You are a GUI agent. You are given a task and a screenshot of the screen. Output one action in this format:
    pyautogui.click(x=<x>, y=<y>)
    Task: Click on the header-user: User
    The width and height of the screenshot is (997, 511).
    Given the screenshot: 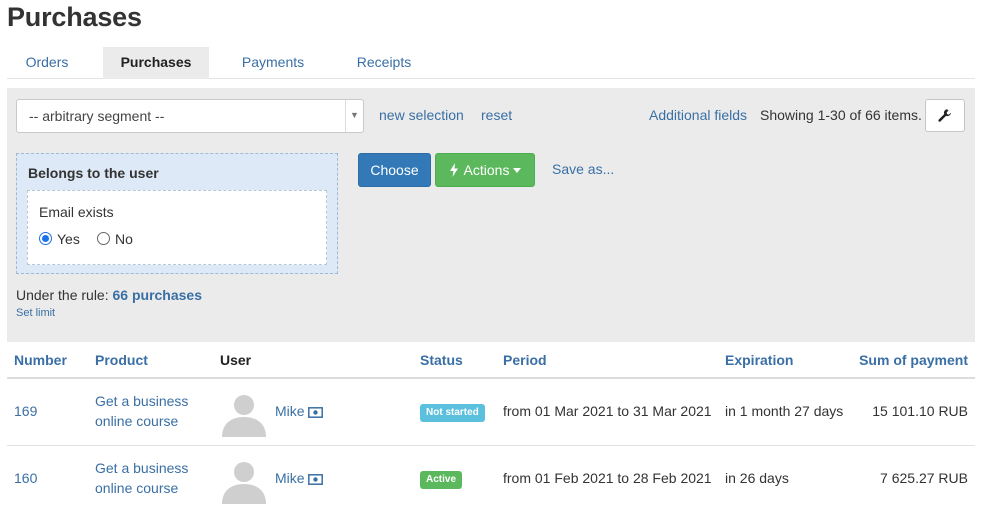 What is the action you would take?
    pyautogui.click(x=236, y=360)
    